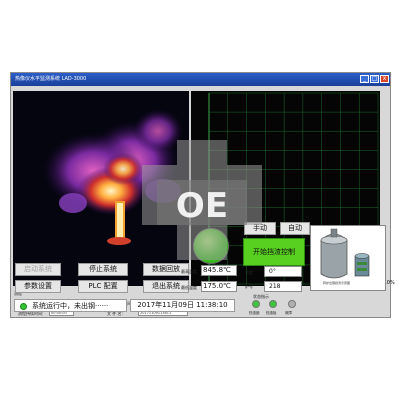  Describe the element at coordinates (51, 79) in the screenshot. I see `window-title: 热像仪水平监测系统 LAD-3000` at that location.